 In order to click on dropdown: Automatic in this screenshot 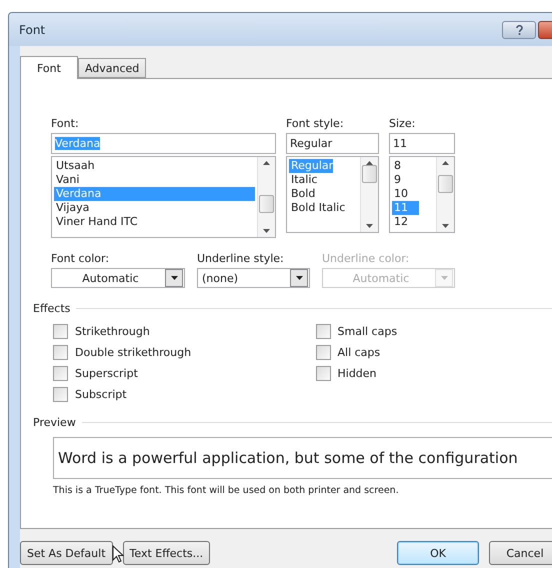, I will do `click(118, 278)`.